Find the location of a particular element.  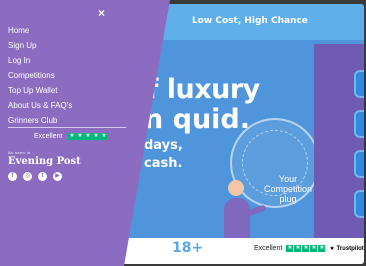

menu-divider is located at coordinates (67, 127).